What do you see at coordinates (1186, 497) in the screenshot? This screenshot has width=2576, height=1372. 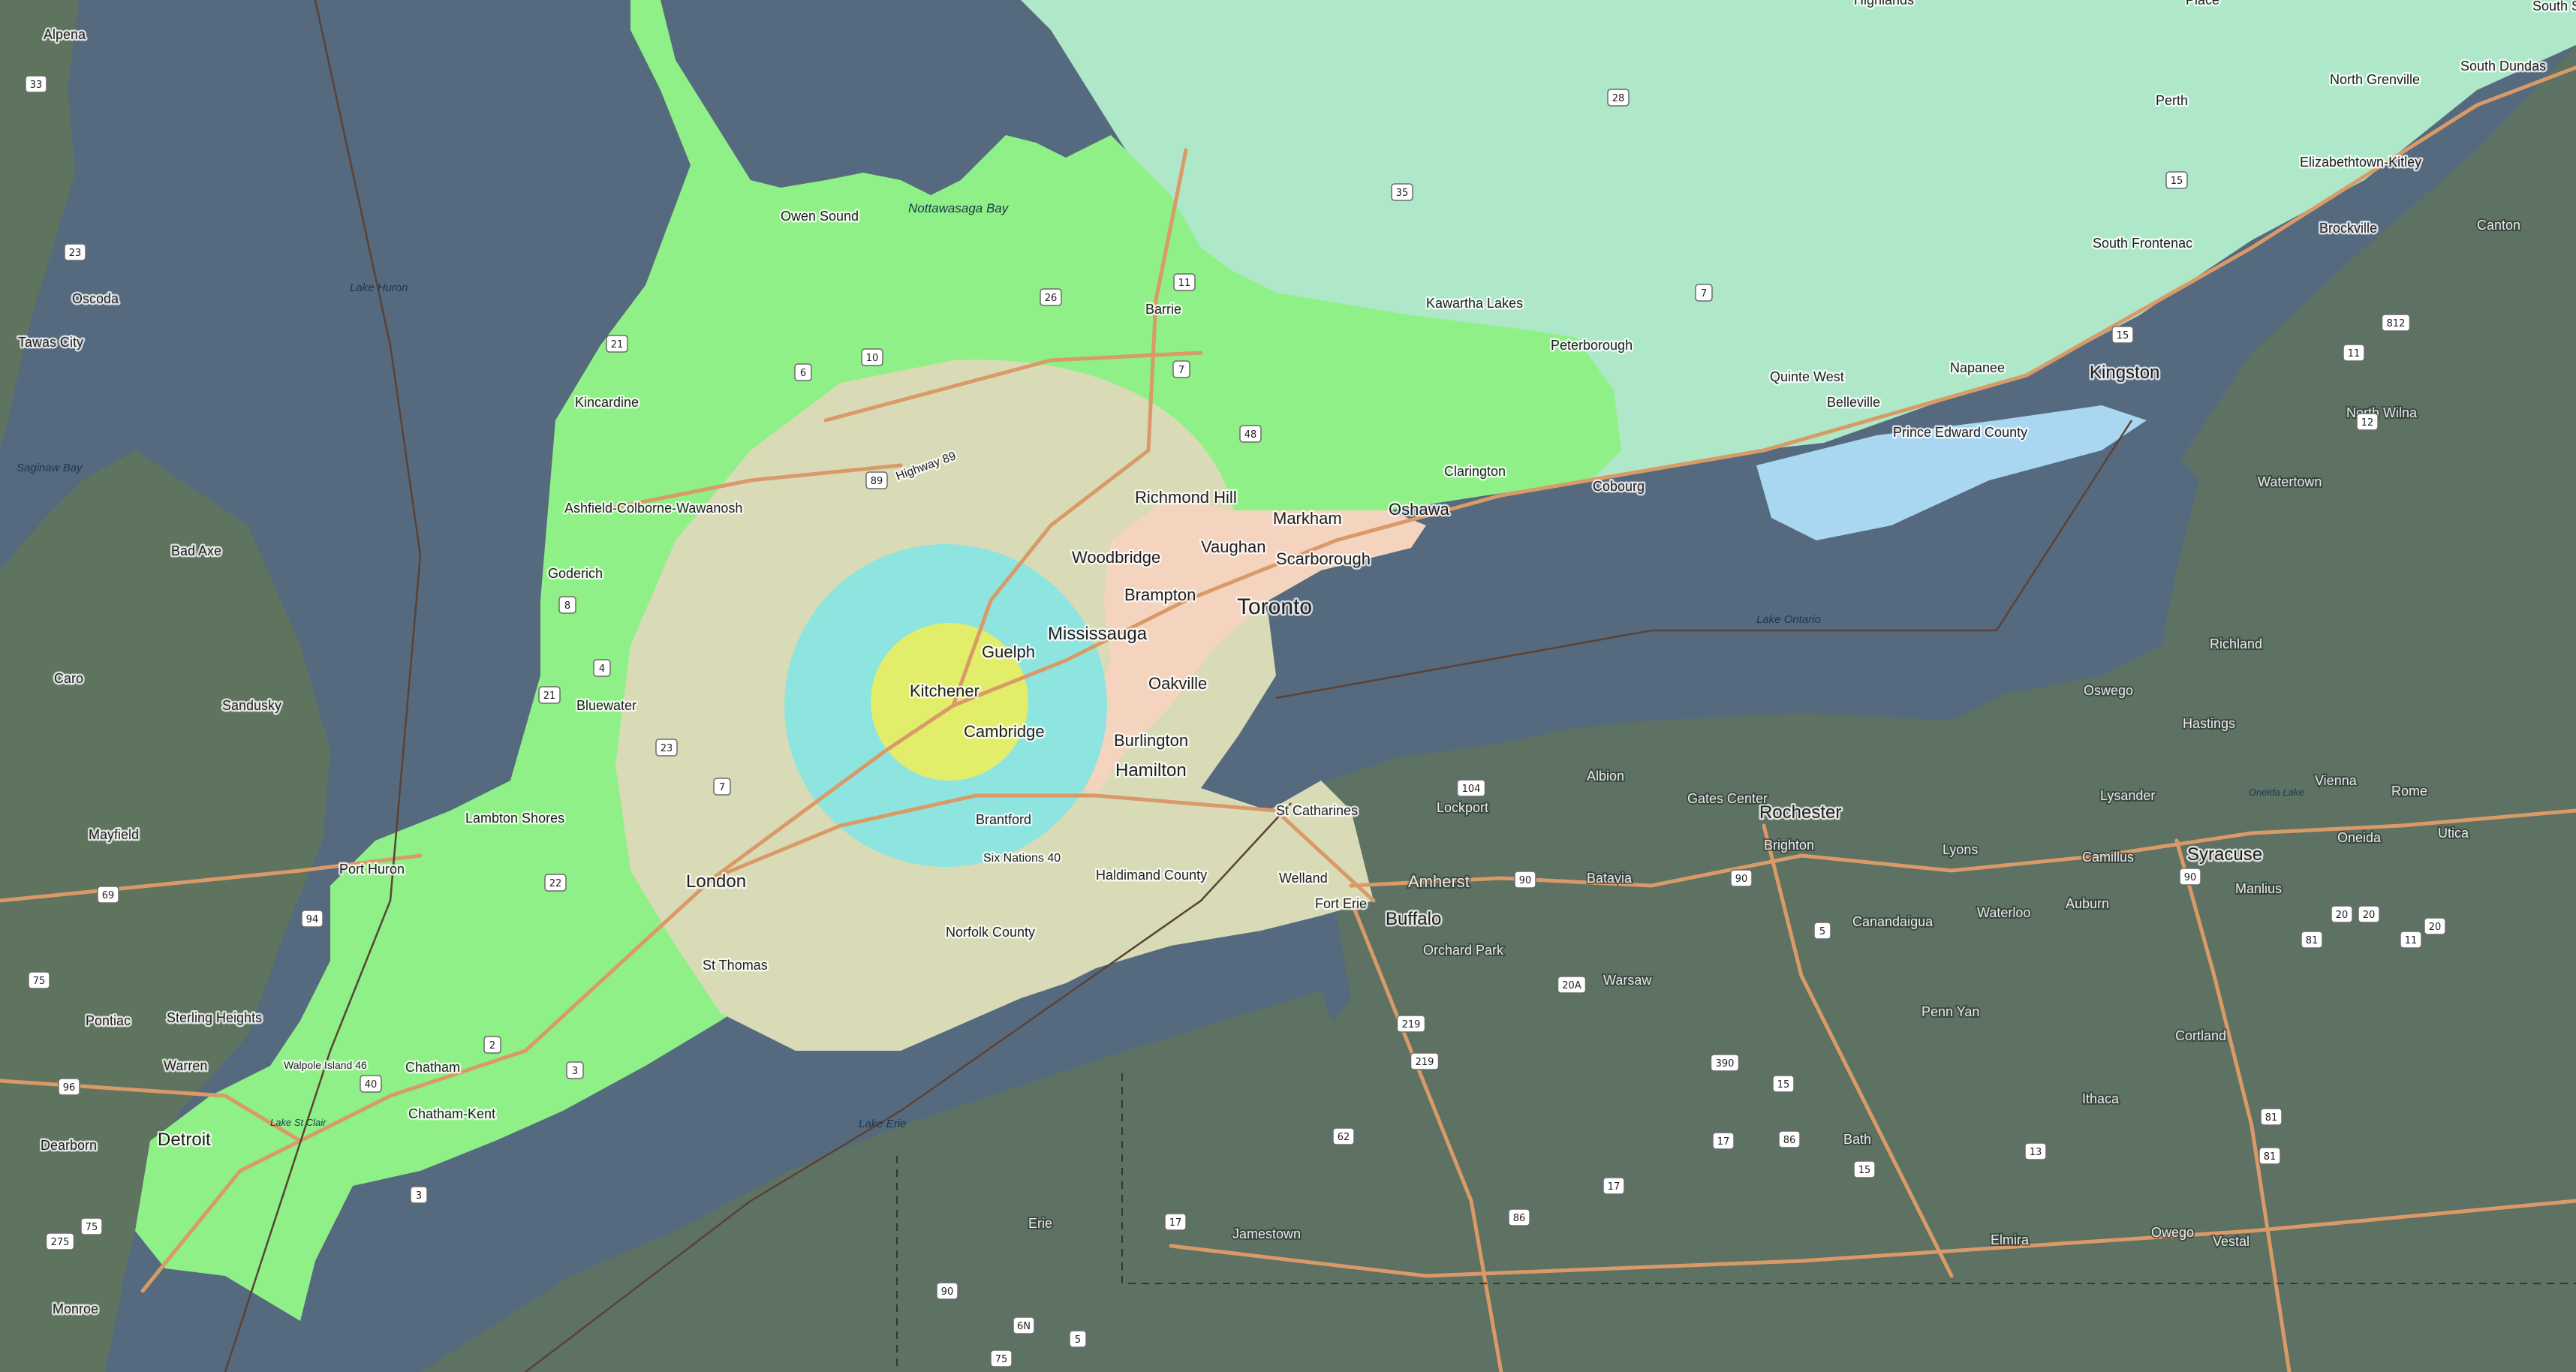 I see `town-richmond-hill: Richmond Hill` at bounding box center [1186, 497].